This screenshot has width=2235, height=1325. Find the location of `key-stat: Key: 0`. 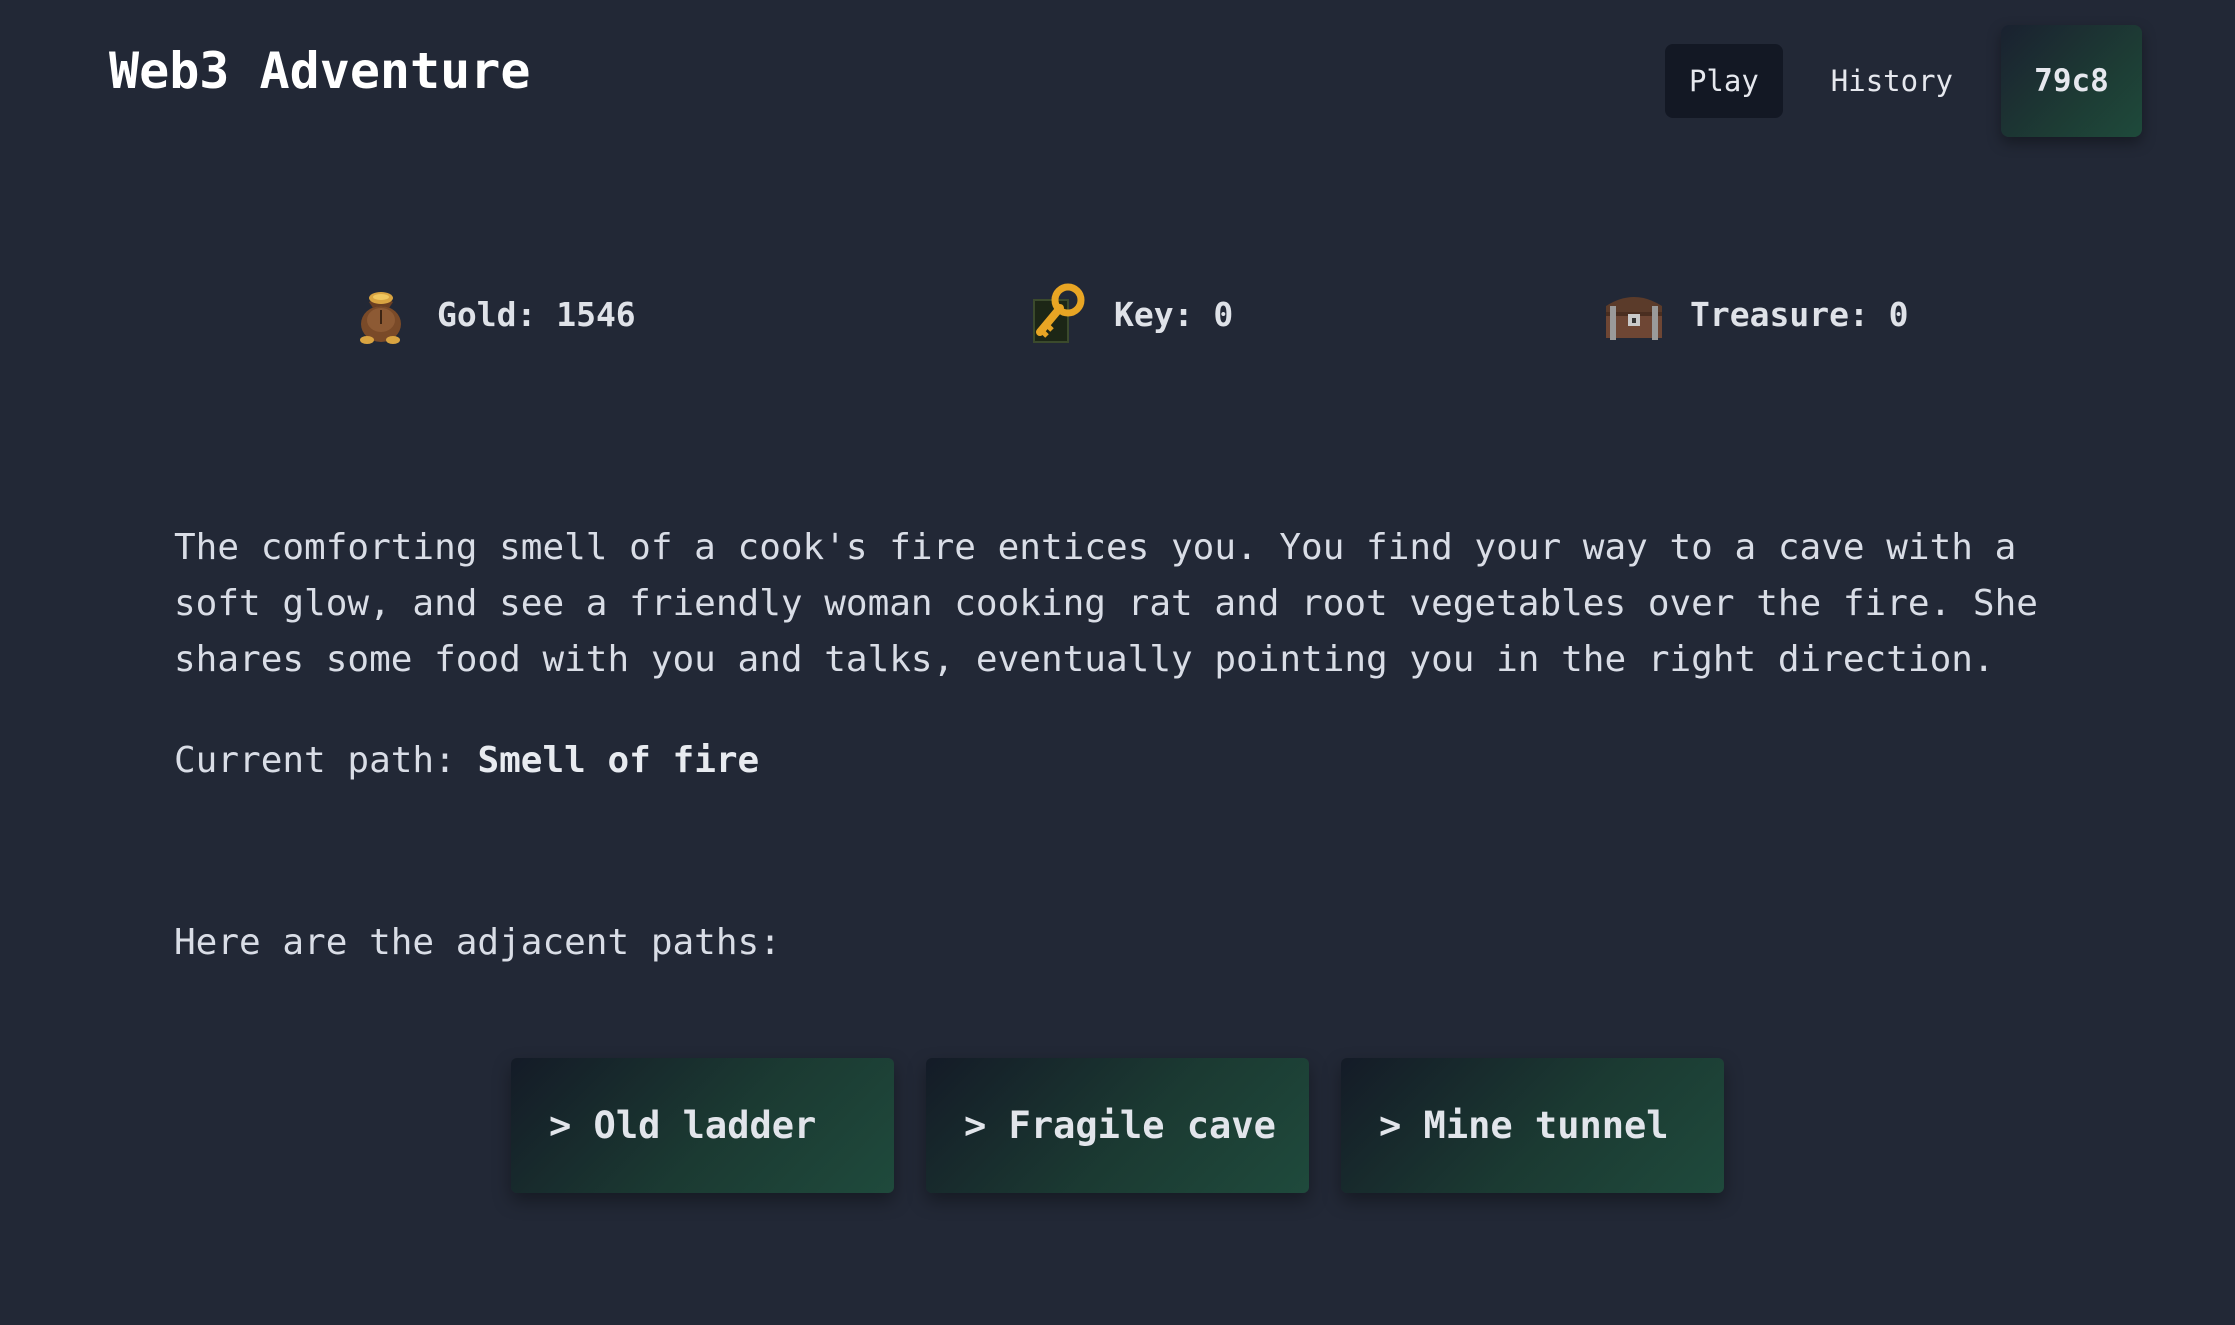

key-stat: Key: 0 is located at coordinates (1128, 314).